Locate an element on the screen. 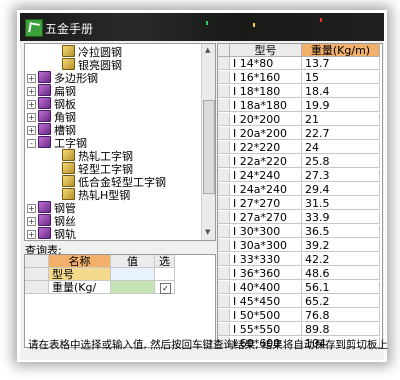 The height and width of the screenshot is (380, 400). table-row: I 45*450 65.2 is located at coordinates (299, 301).